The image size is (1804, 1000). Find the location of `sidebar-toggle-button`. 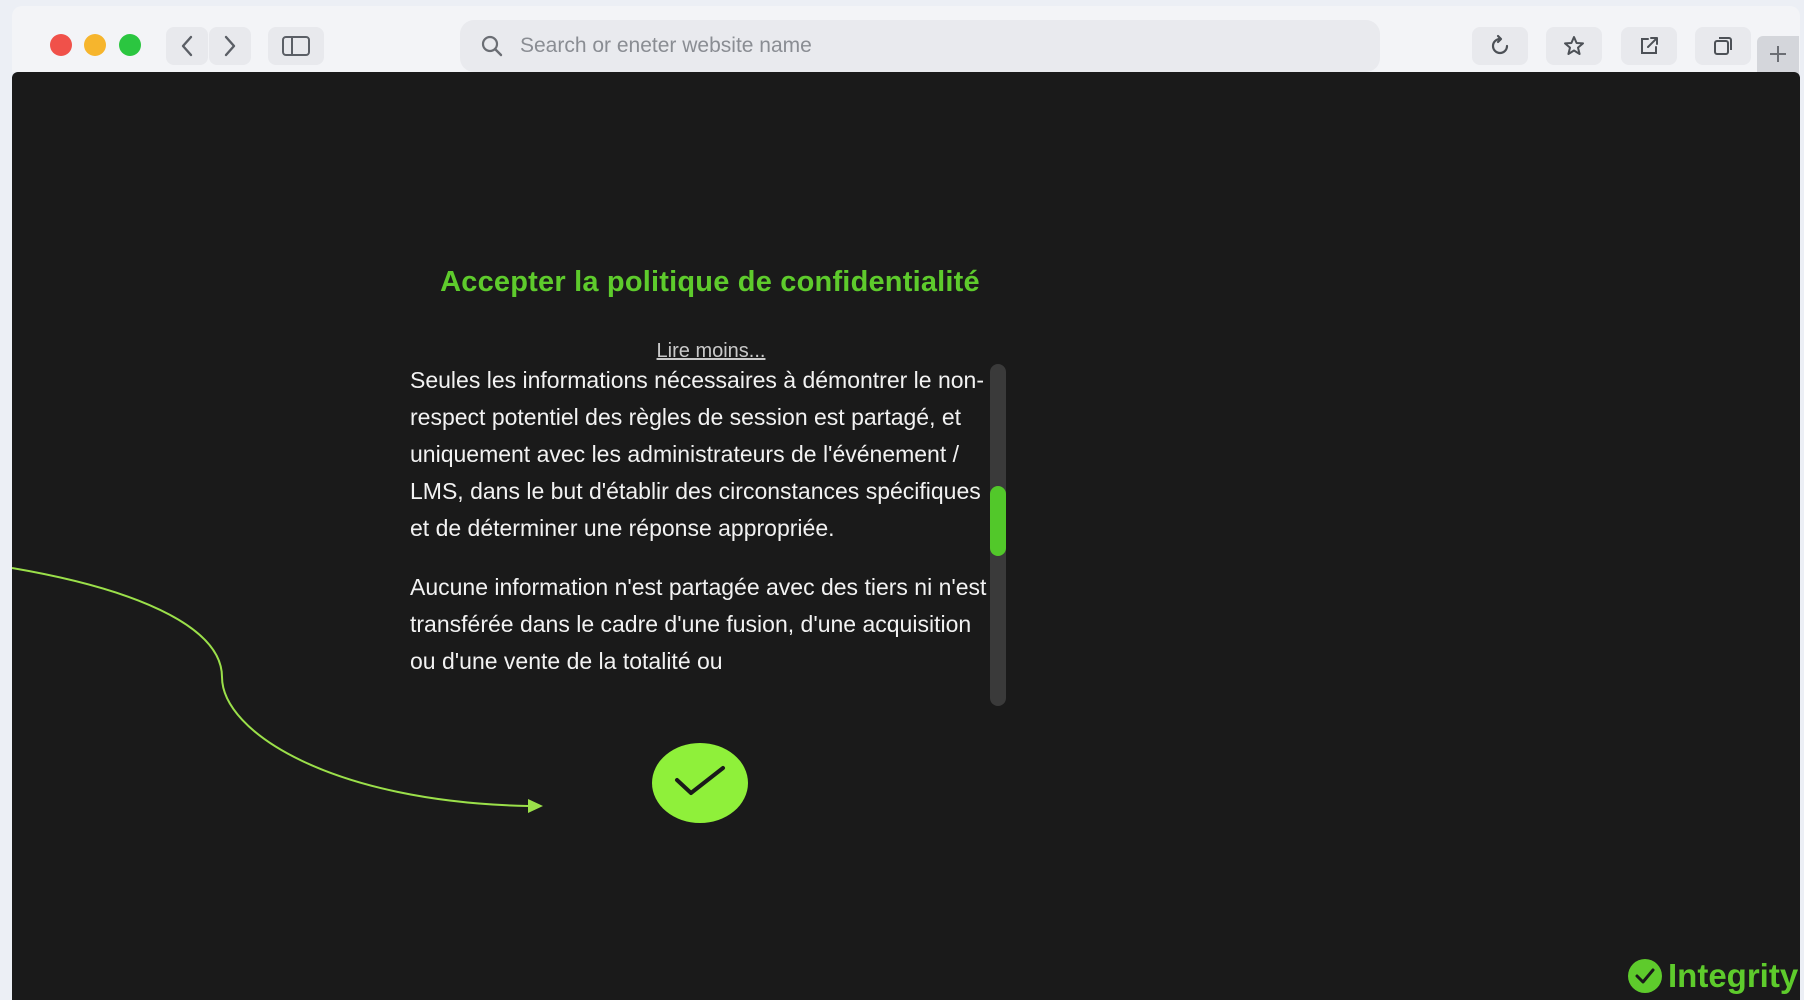

sidebar-toggle-button is located at coordinates (296, 46).